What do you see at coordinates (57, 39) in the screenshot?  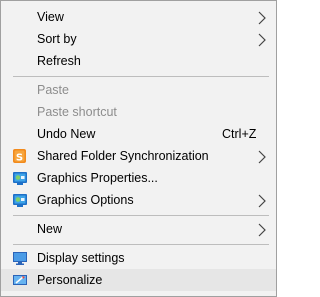 I see `menu-item-label: Sort by` at bounding box center [57, 39].